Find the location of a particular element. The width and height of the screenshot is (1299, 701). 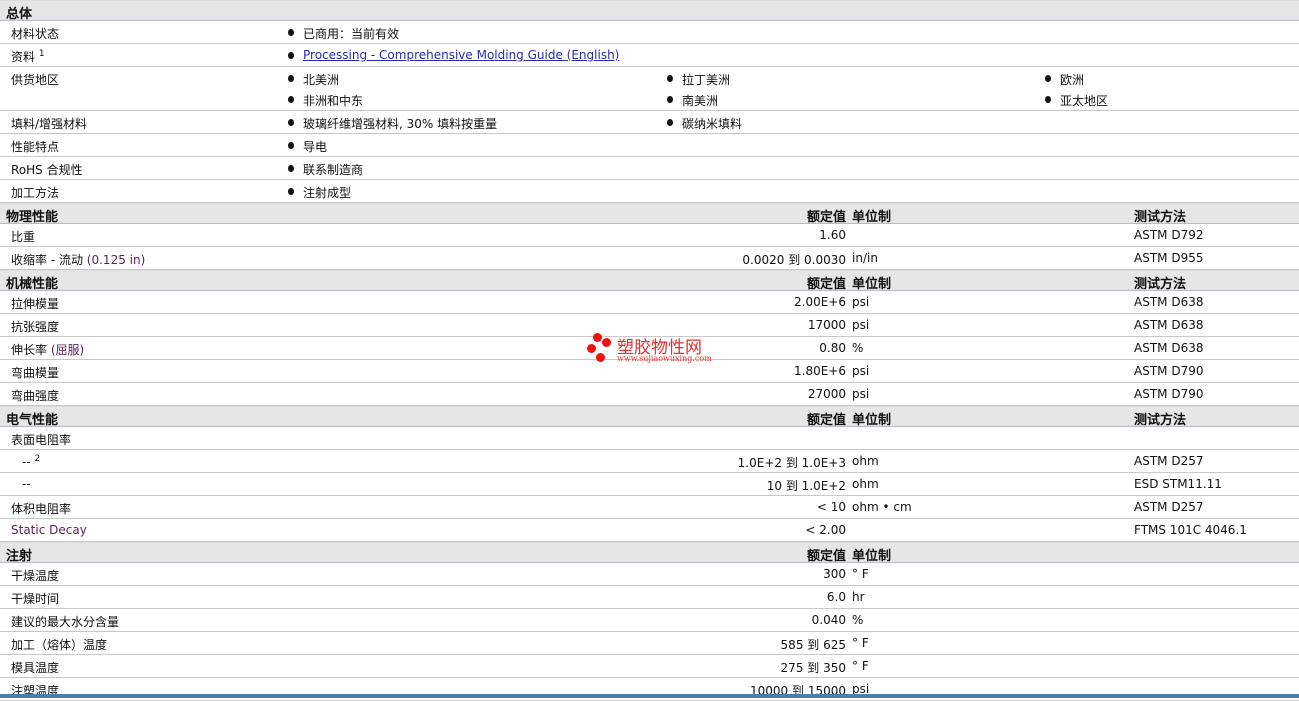

property-label: 加工（熔体）温度 is located at coordinates (59, 644).